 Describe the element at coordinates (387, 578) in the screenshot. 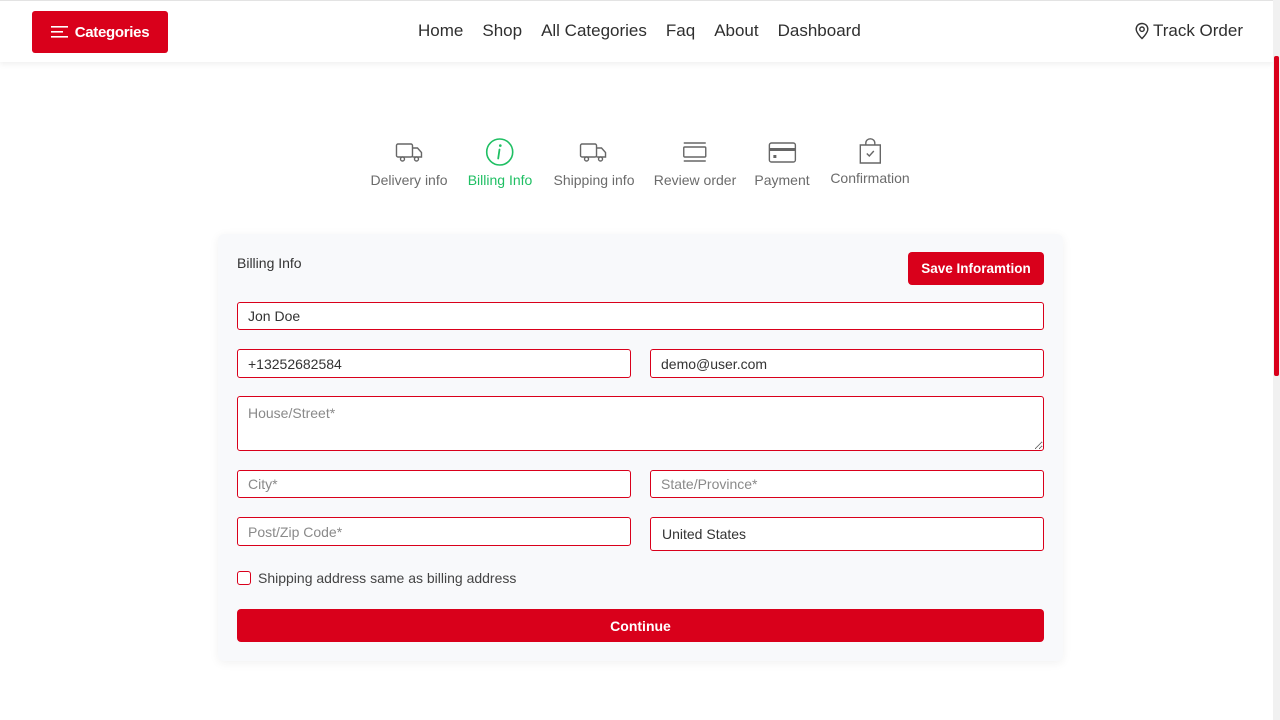

I see `same-address-label: Shipping address same as billing address` at that location.